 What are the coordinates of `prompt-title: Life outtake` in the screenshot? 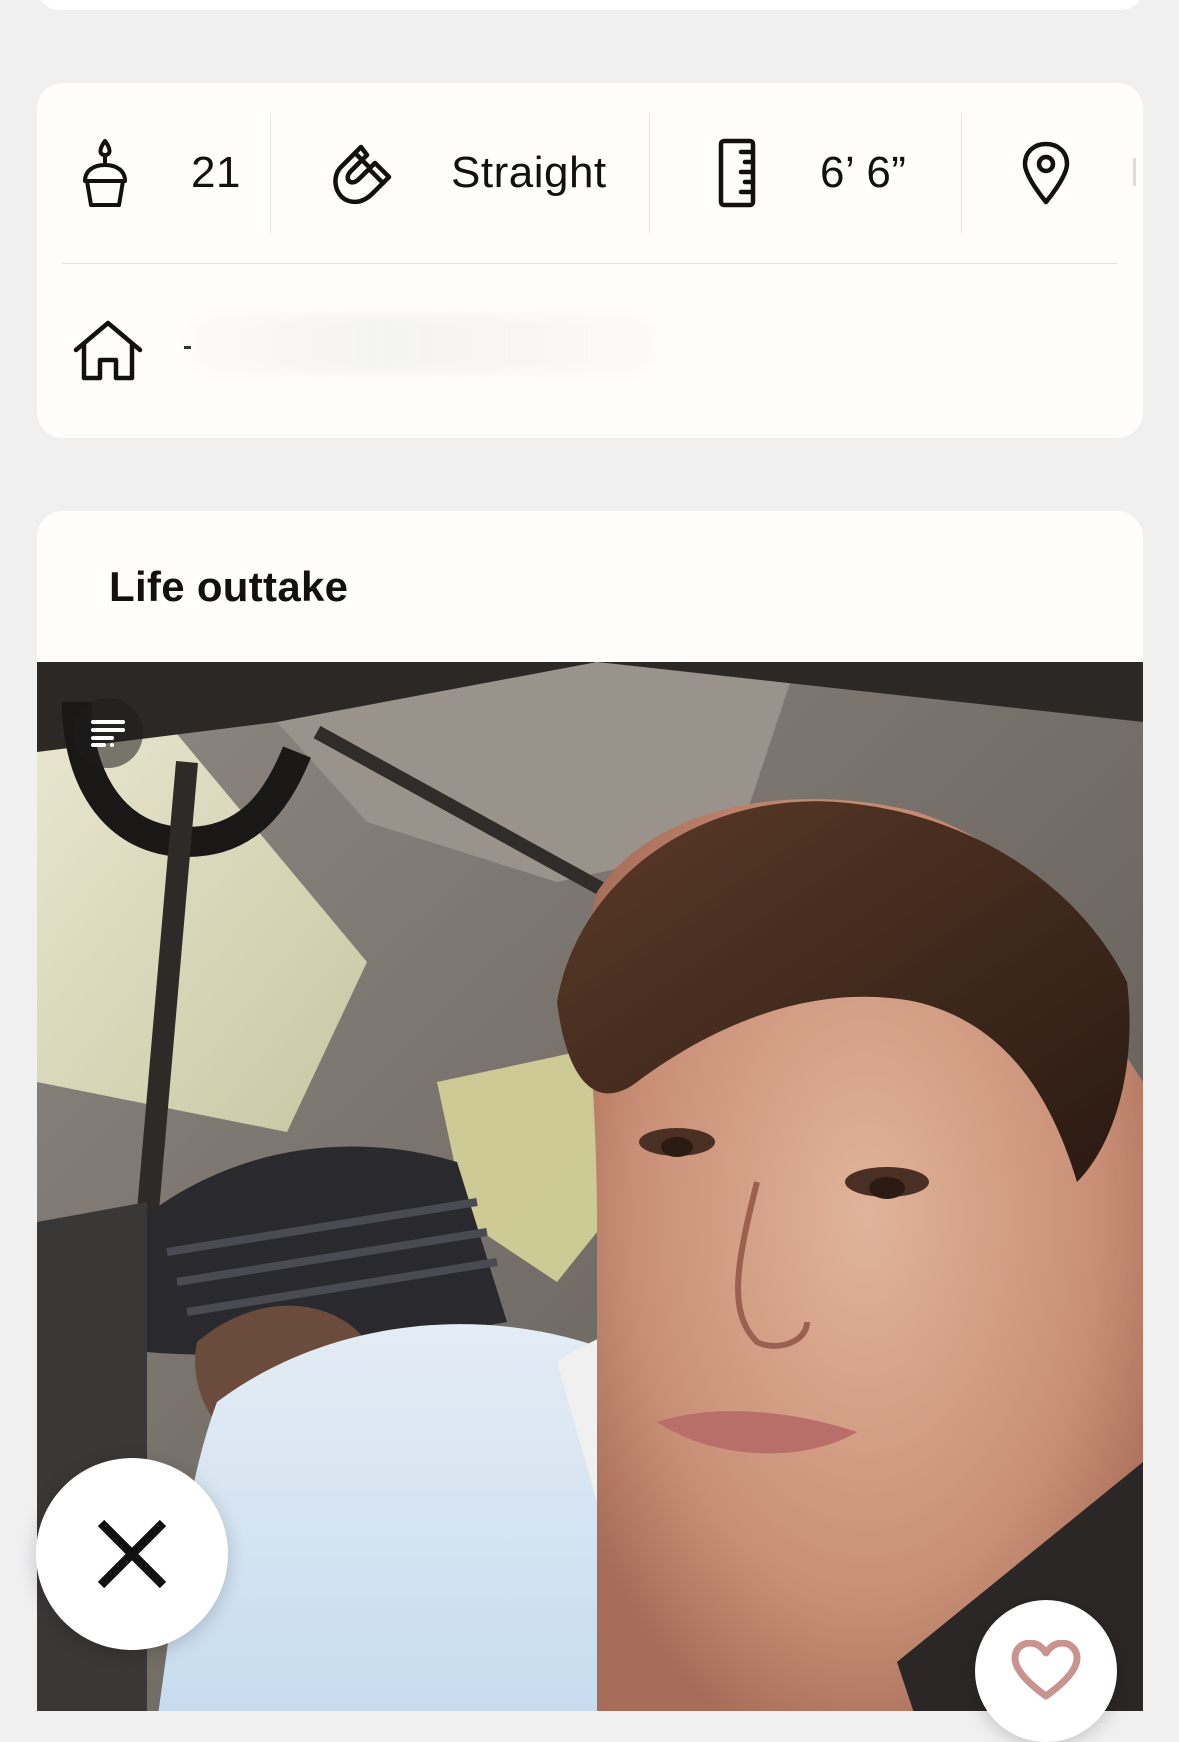 It's located at (229, 586).